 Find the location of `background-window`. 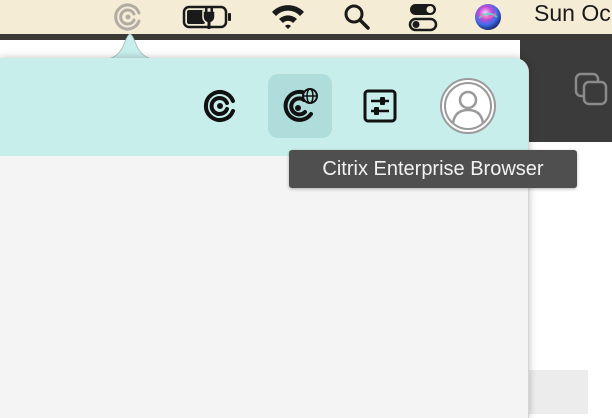

background-window is located at coordinates (566, 227).